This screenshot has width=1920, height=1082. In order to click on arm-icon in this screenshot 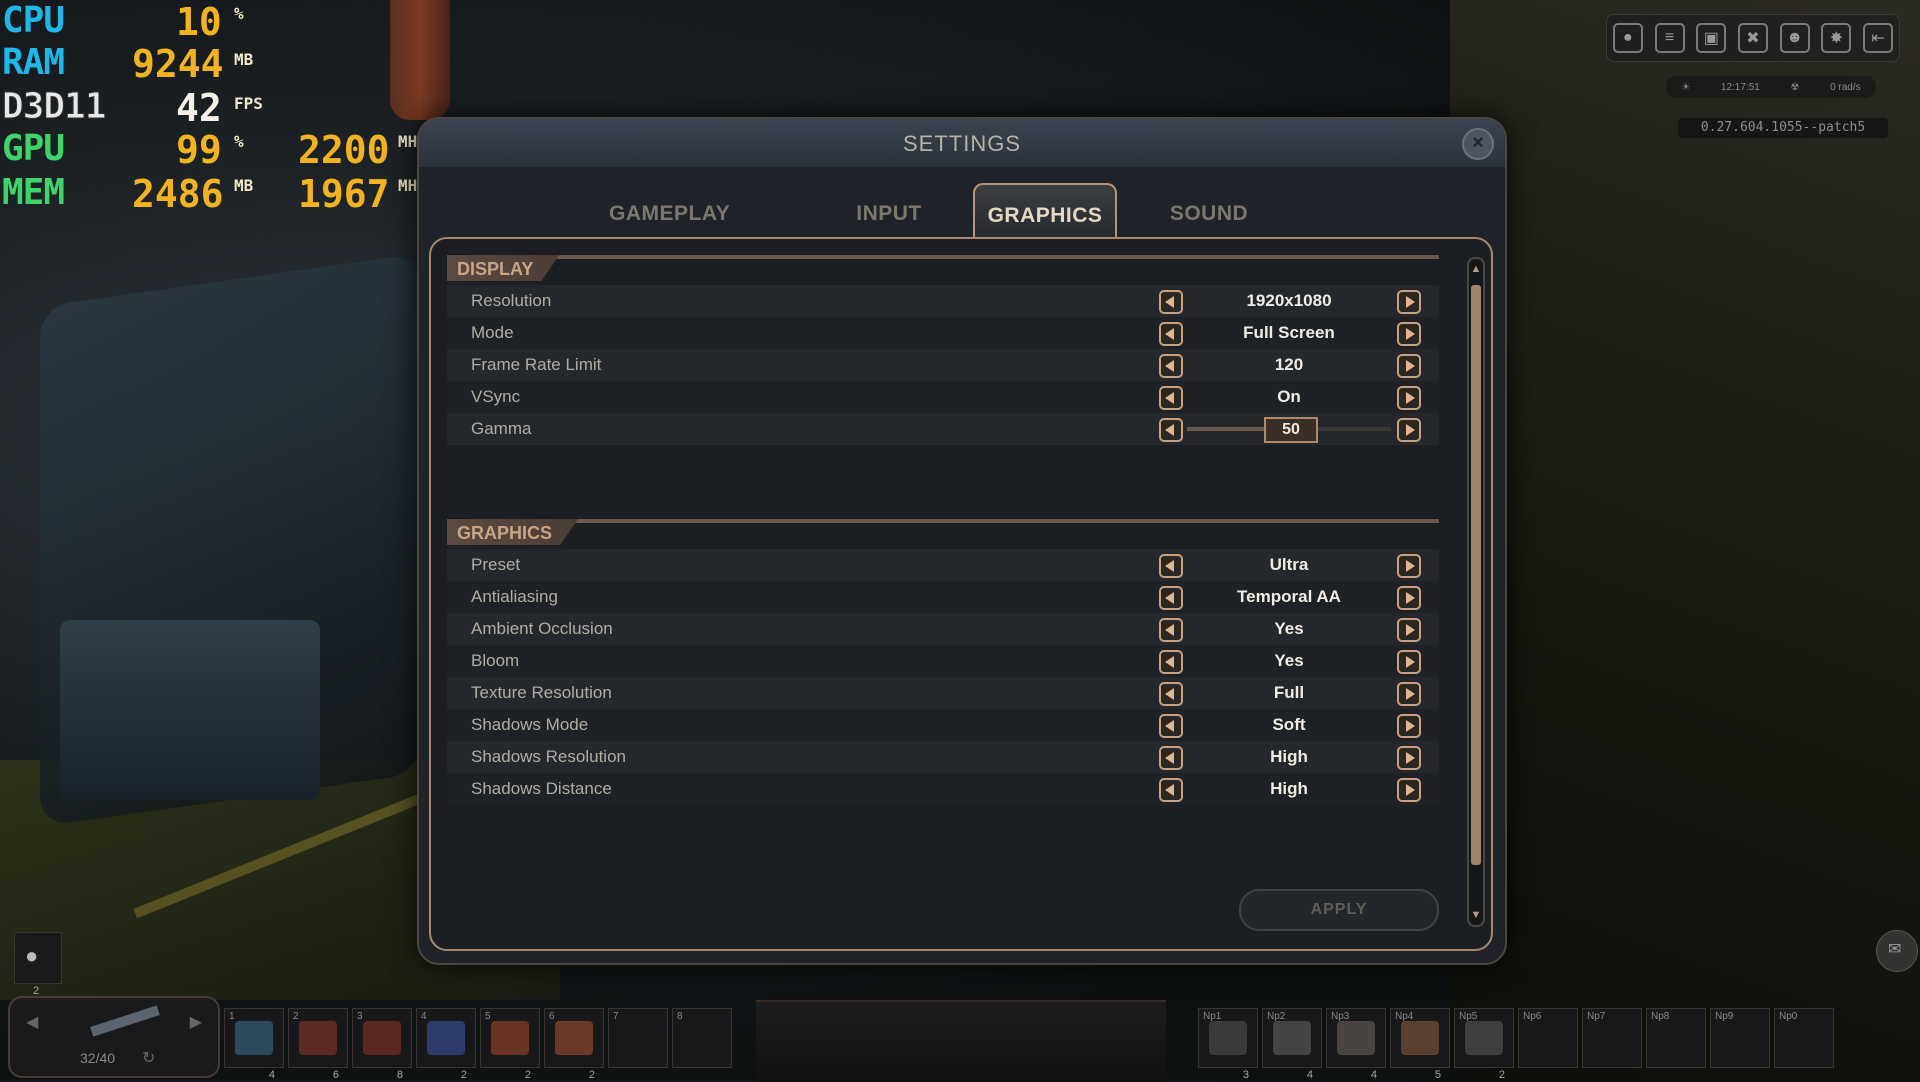, I will do `click(1420, 1038)`.